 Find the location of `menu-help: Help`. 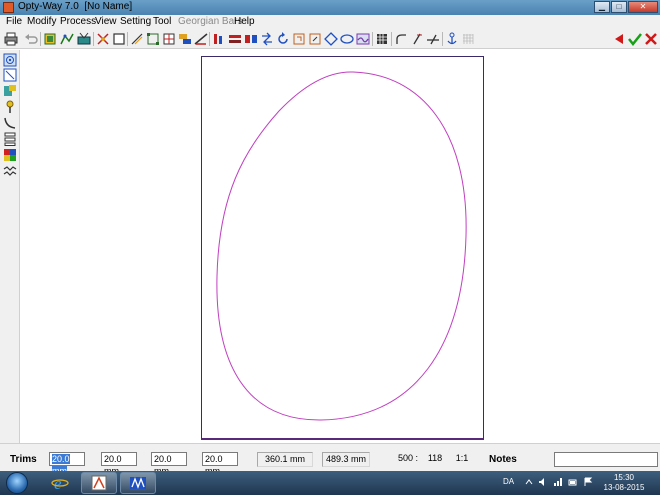

menu-help: Help is located at coordinates (244, 21).